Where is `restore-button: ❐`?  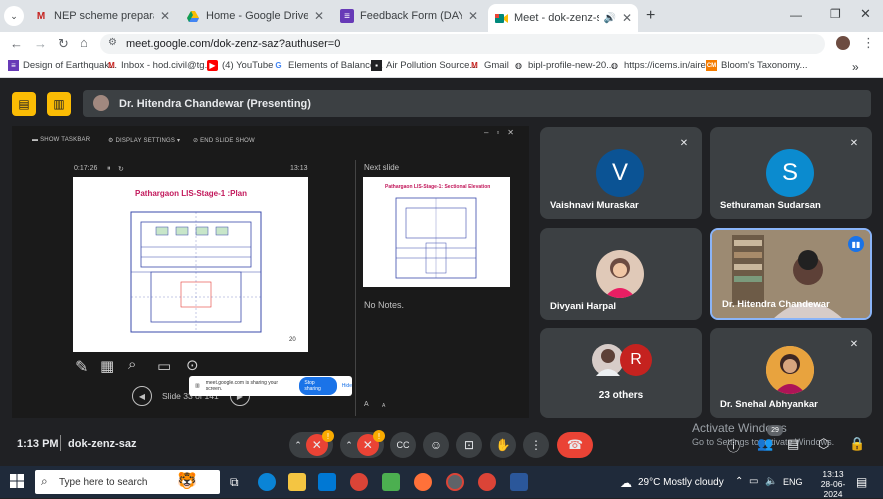 restore-button: ❐ is located at coordinates (835, 14).